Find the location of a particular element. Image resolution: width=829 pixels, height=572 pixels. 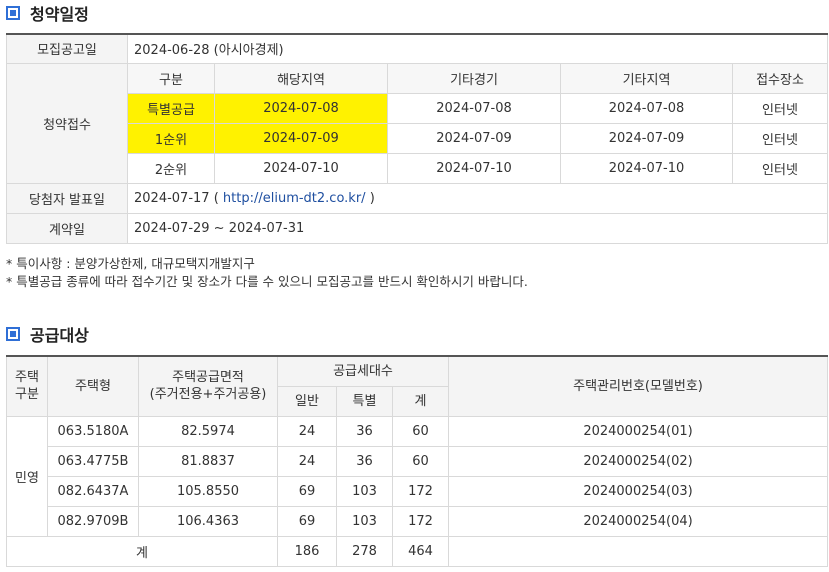

sum-mgmt-empty is located at coordinates (638, 551).